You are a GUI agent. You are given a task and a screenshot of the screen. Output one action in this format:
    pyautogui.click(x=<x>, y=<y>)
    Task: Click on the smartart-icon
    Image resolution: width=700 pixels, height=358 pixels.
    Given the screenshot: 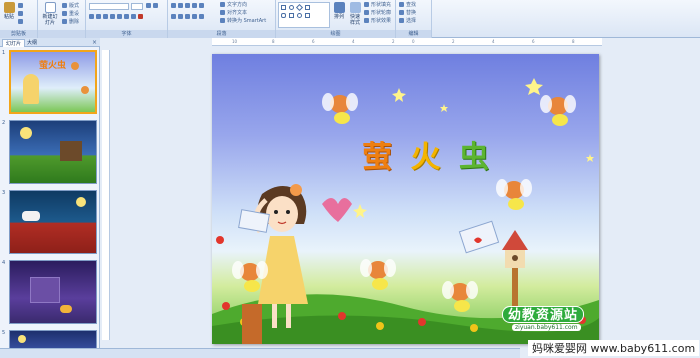 What is the action you would take?
    pyautogui.click(x=222, y=20)
    